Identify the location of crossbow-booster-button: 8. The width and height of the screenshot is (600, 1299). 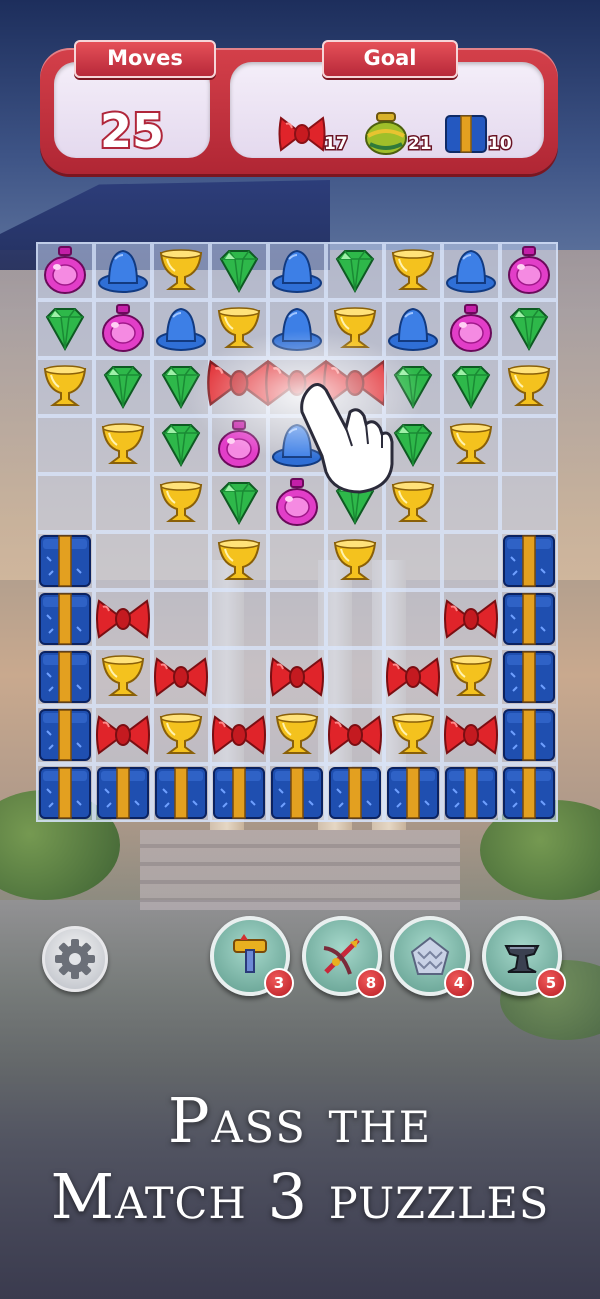
(344, 957).